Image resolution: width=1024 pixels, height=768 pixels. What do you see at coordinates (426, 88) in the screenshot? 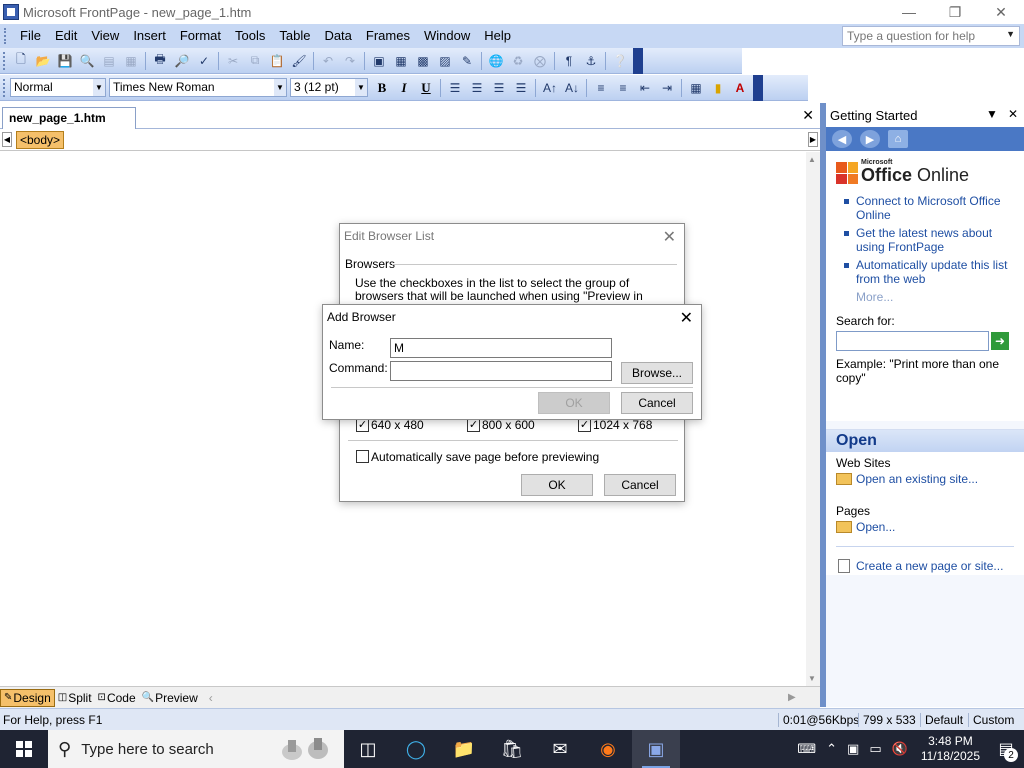
I see `underline-button: U` at bounding box center [426, 88].